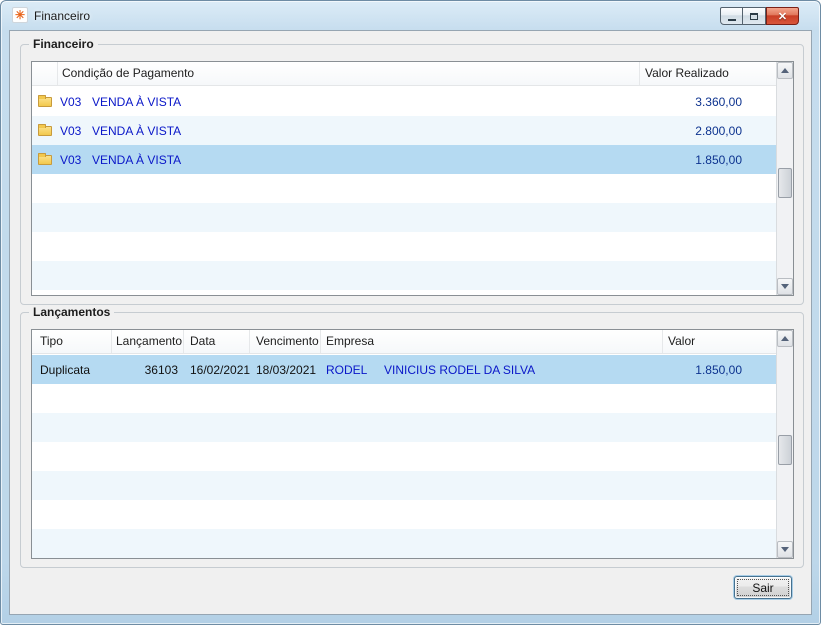 Image resolution: width=821 pixels, height=625 pixels. Describe the element at coordinates (404, 130) in the screenshot. I see `financeiro-row: V03 VENDA À VISTA 2.800,00` at that location.